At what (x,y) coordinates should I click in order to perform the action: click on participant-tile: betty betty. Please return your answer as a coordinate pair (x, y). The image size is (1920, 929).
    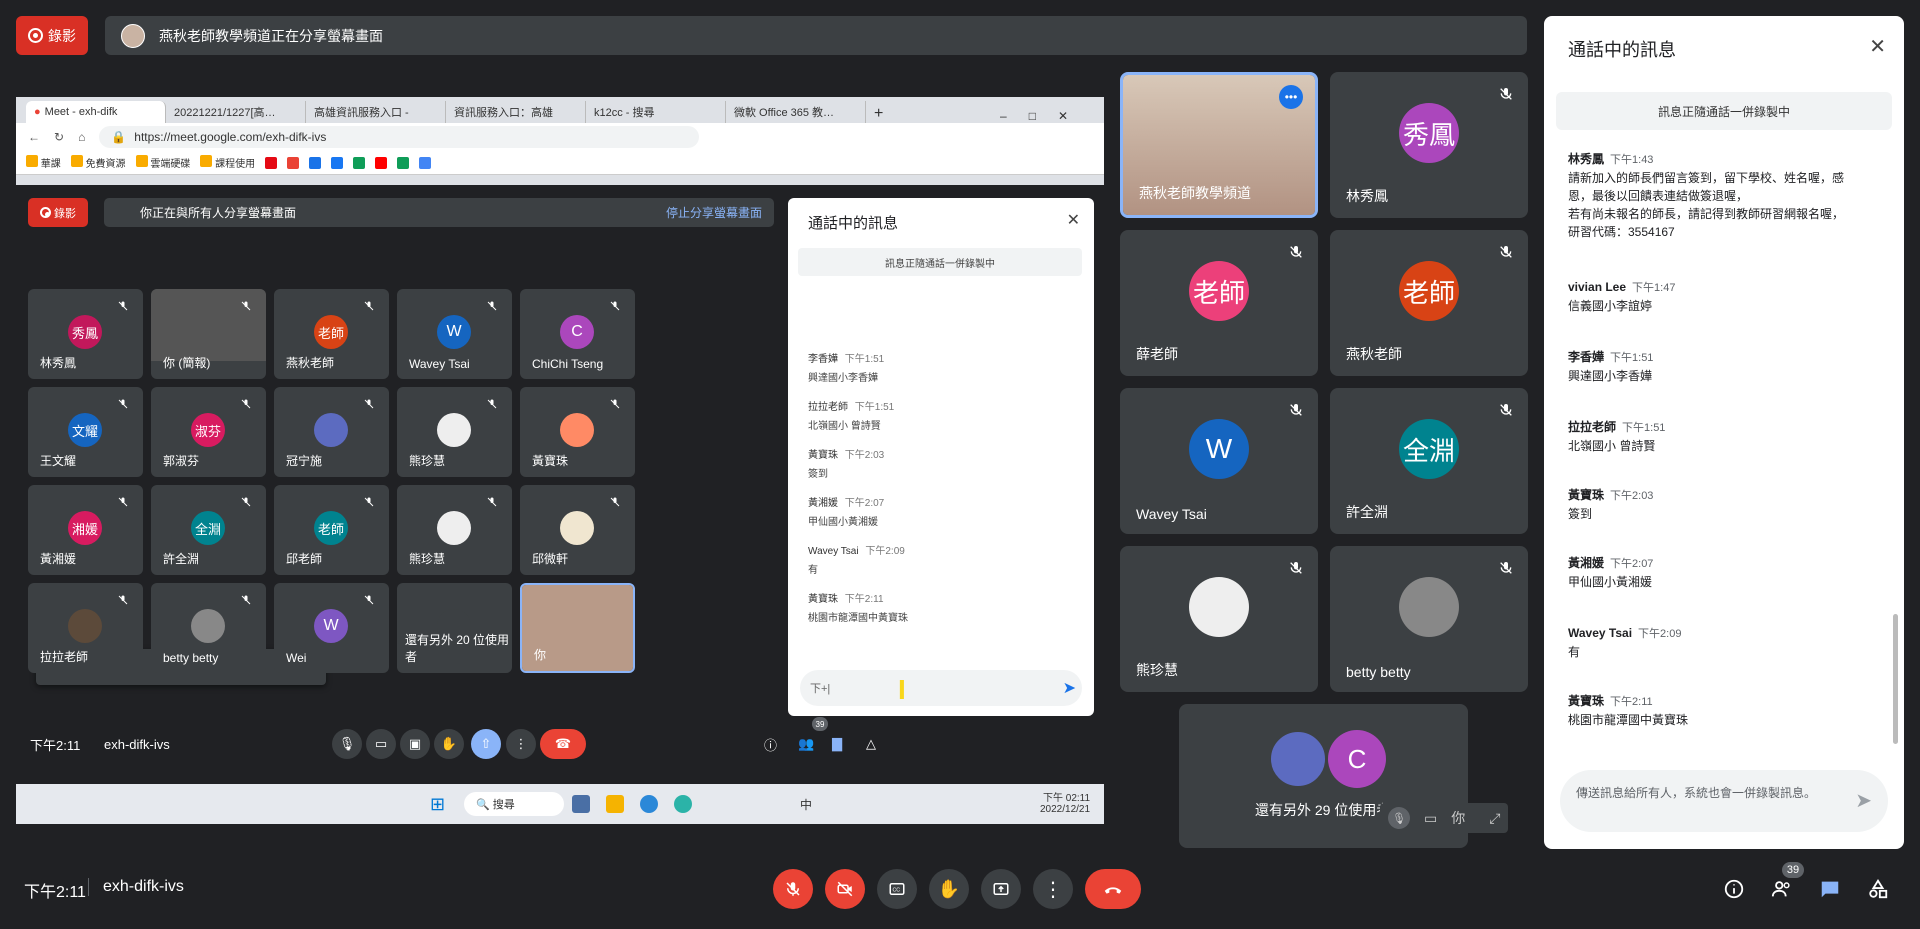
    Looking at the image, I should click on (1429, 619).